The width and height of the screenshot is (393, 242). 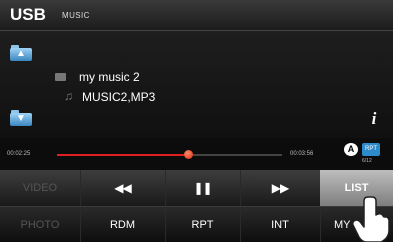 I want to click on total-time: 00:03:56, so click(x=302, y=154).